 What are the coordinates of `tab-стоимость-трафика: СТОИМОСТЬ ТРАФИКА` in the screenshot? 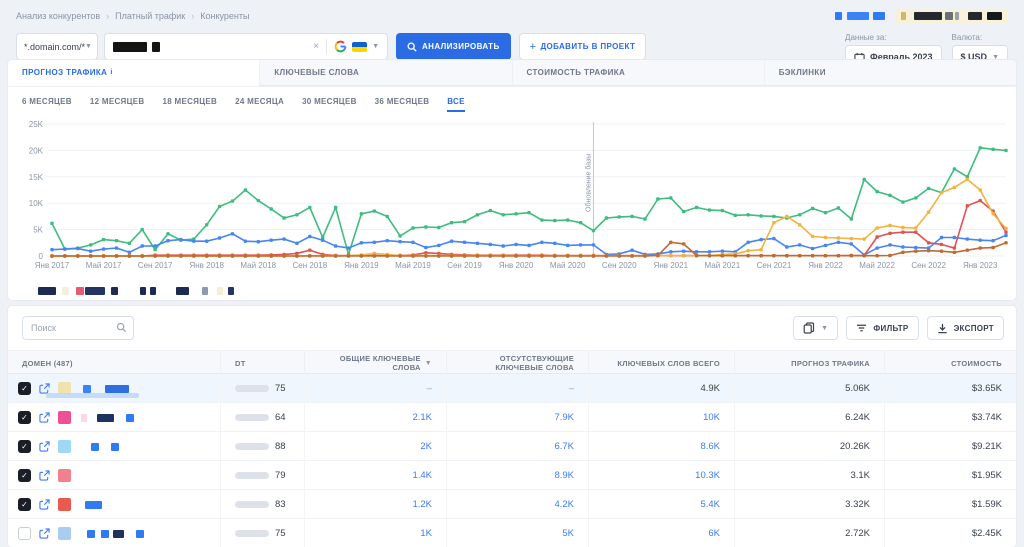 It's located at (637, 73).